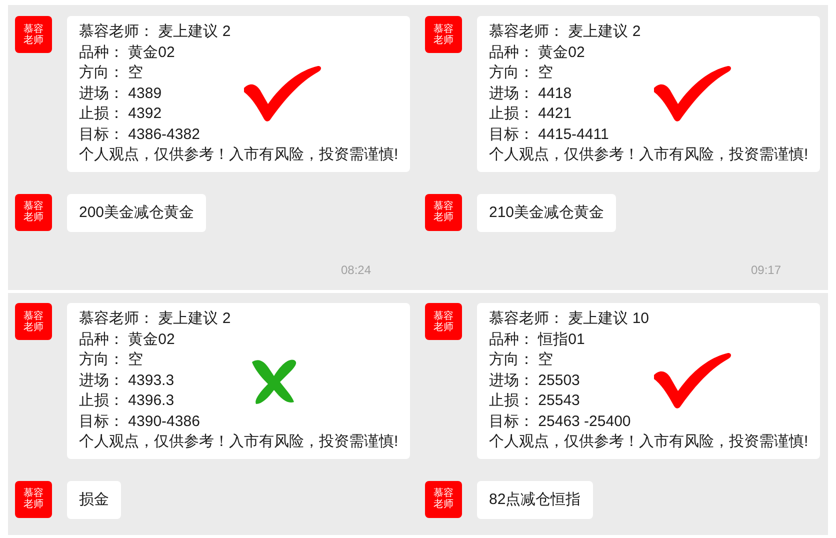 This screenshot has width=836, height=538. I want to click on message-line: 目标： 4415-4411, so click(549, 134).